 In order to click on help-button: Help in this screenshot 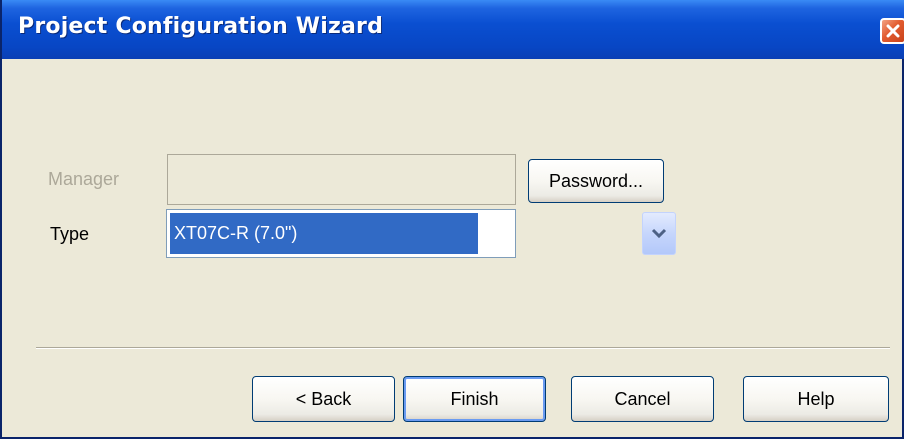, I will do `click(816, 399)`.